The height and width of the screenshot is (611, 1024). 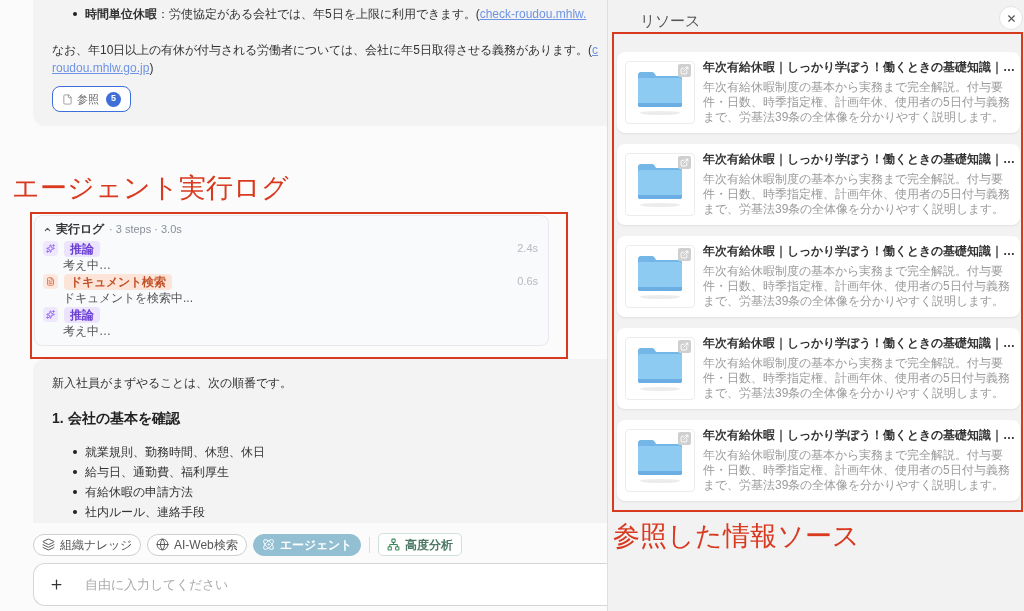 I want to click on step-duration: 0.6s, so click(x=527, y=282).